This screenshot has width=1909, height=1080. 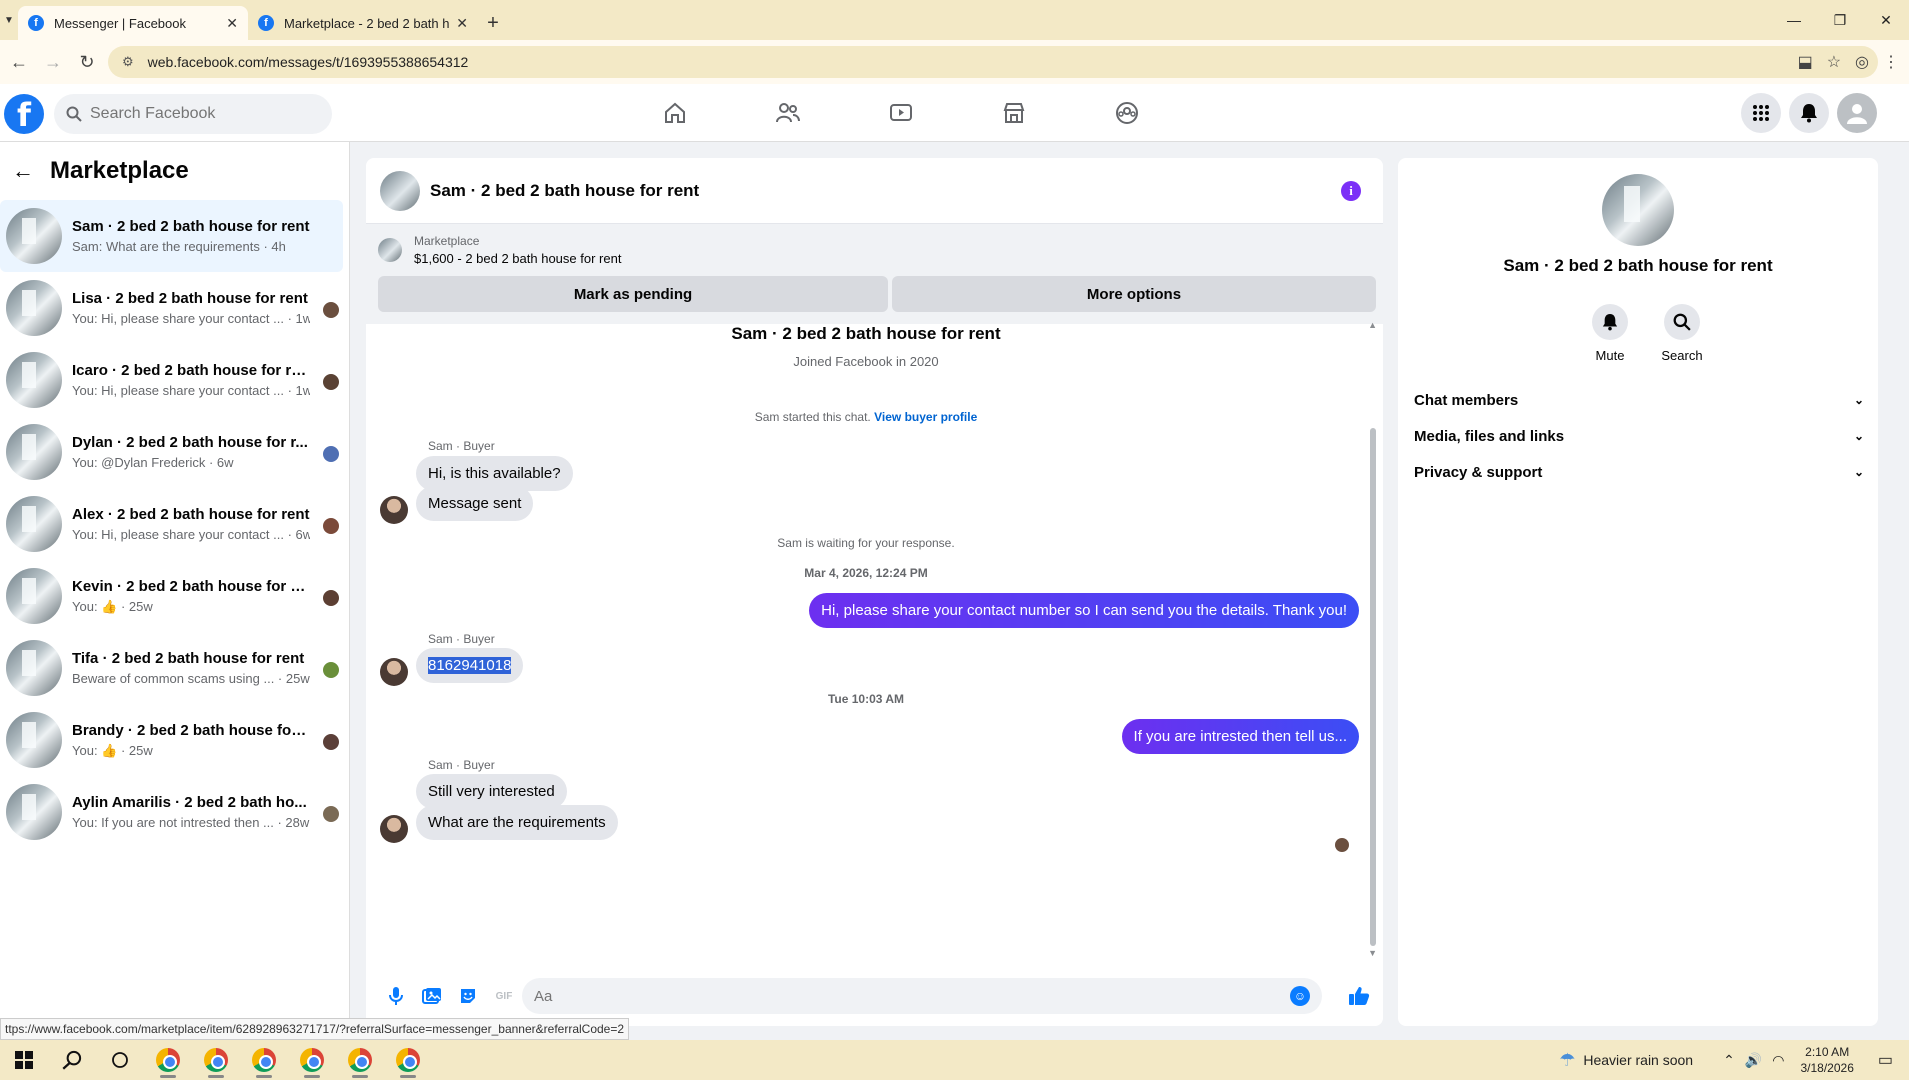 What do you see at coordinates (1610, 333) in the screenshot?
I see `mute-button: Mute` at bounding box center [1610, 333].